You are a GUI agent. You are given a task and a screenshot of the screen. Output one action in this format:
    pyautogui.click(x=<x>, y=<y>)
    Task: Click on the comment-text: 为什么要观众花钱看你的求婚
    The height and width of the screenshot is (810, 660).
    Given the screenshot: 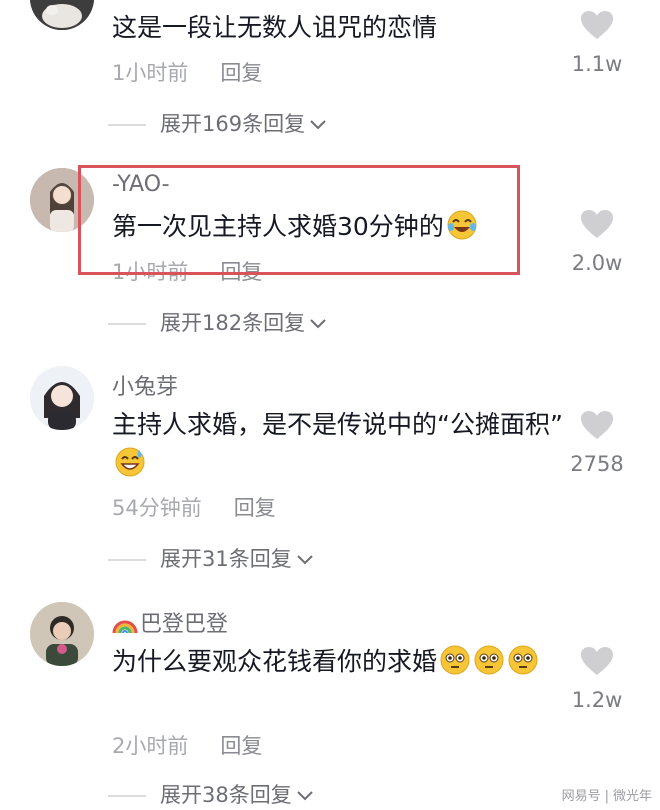 What is the action you would take?
    pyautogui.click(x=342, y=664)
    